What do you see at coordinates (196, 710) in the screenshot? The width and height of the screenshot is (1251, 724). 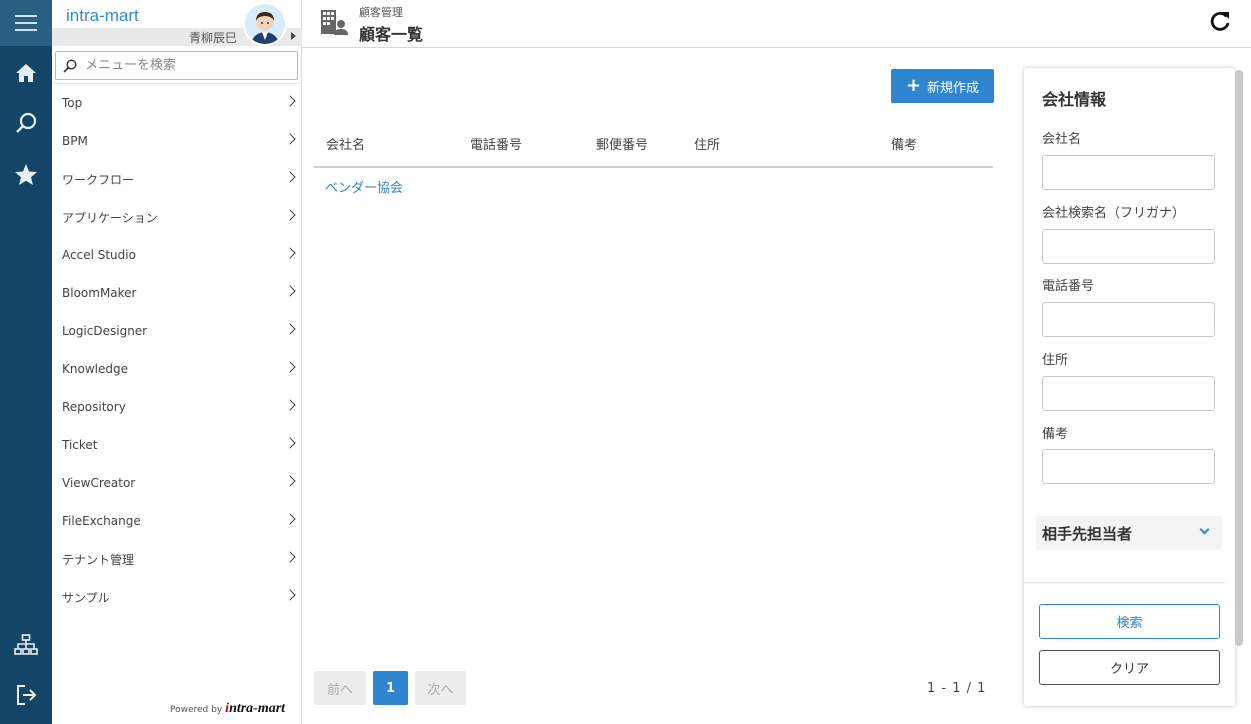 I see `powered-by-text: Powered by` at bounding box center [196, 710].